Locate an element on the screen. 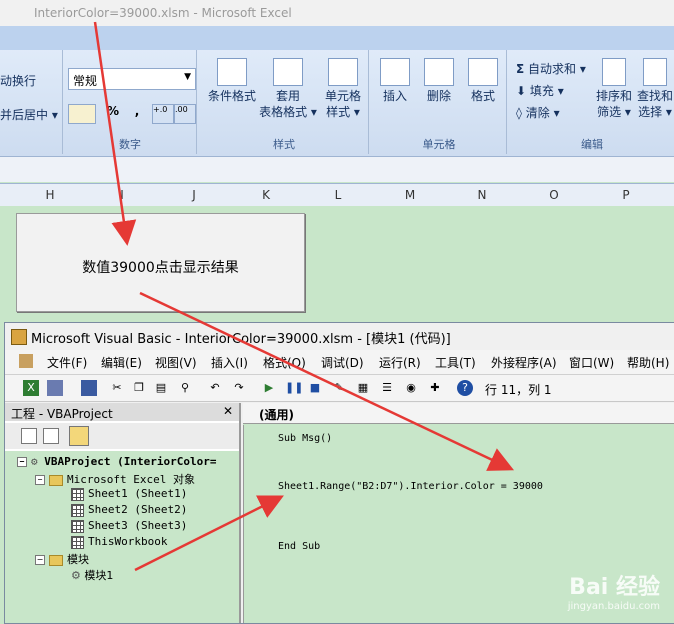 The height and width of the screenshot is (624, 674). tree-project-root: − ⚙ VBAProject (InteriorColor= is located at coordinates (116, 461).